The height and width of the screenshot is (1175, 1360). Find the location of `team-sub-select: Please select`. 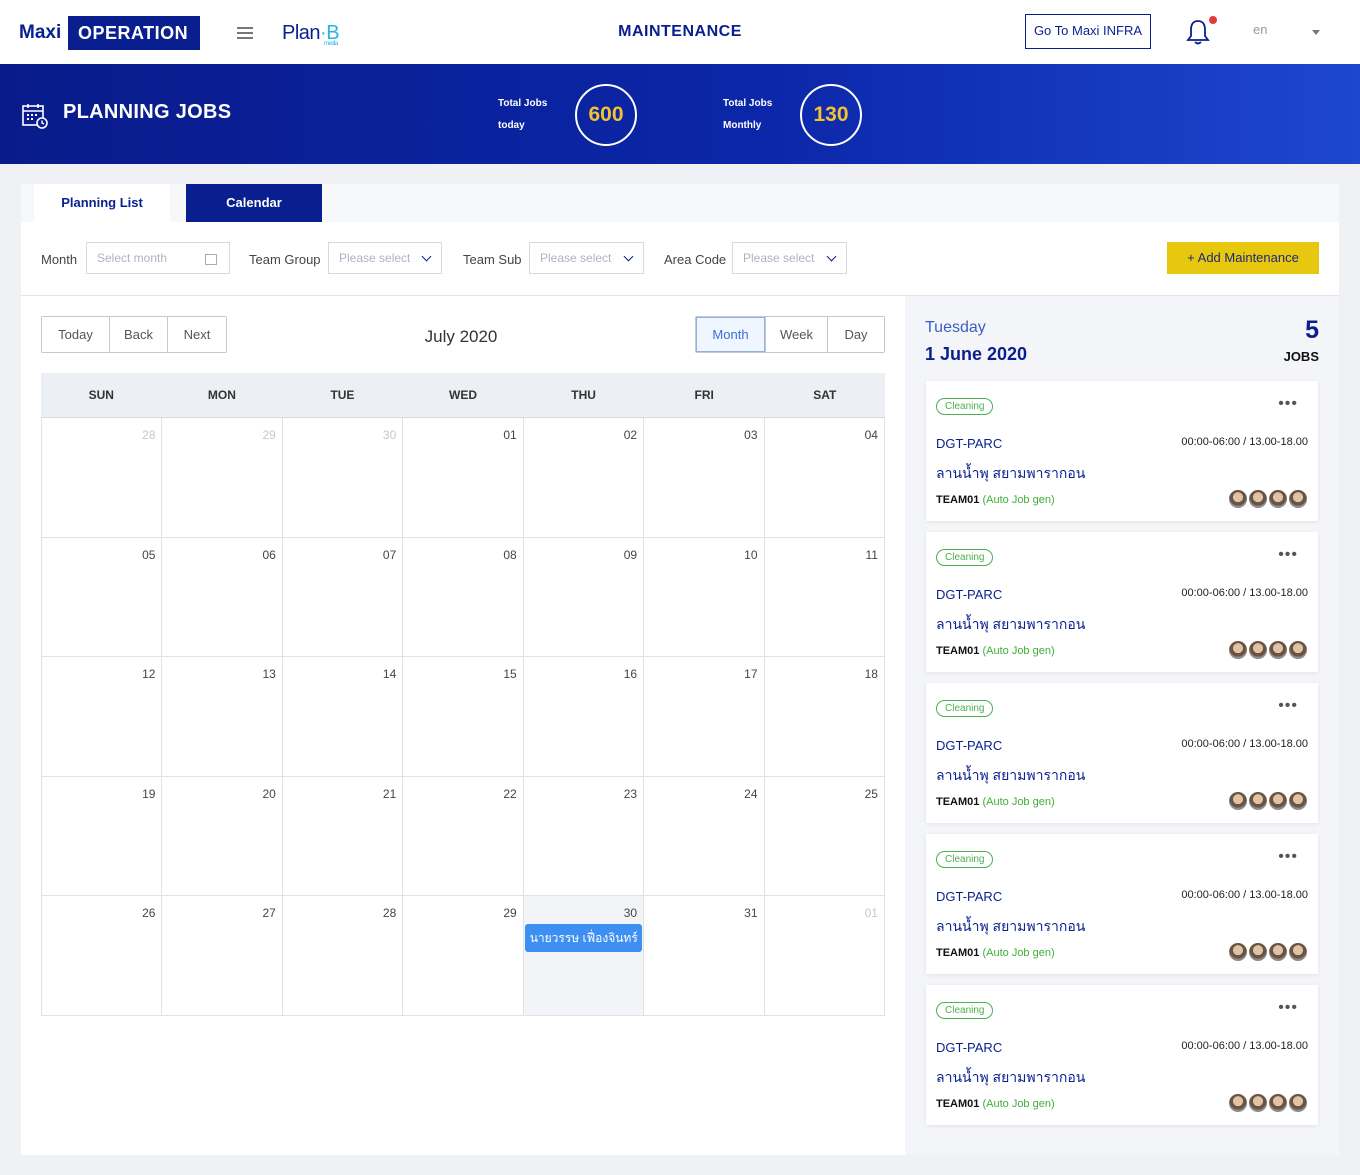

team-sub-select: Please select is located at coordinates (586, 258).